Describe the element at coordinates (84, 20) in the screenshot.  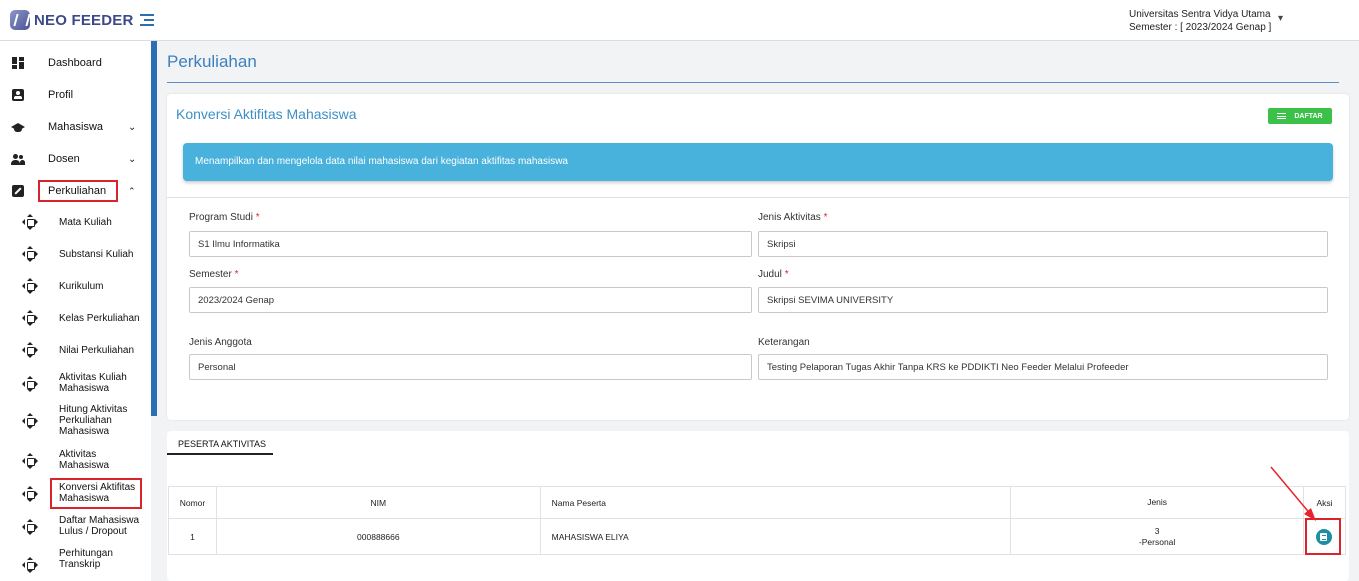
I see `app-name: NEO FEEDER` at that location.